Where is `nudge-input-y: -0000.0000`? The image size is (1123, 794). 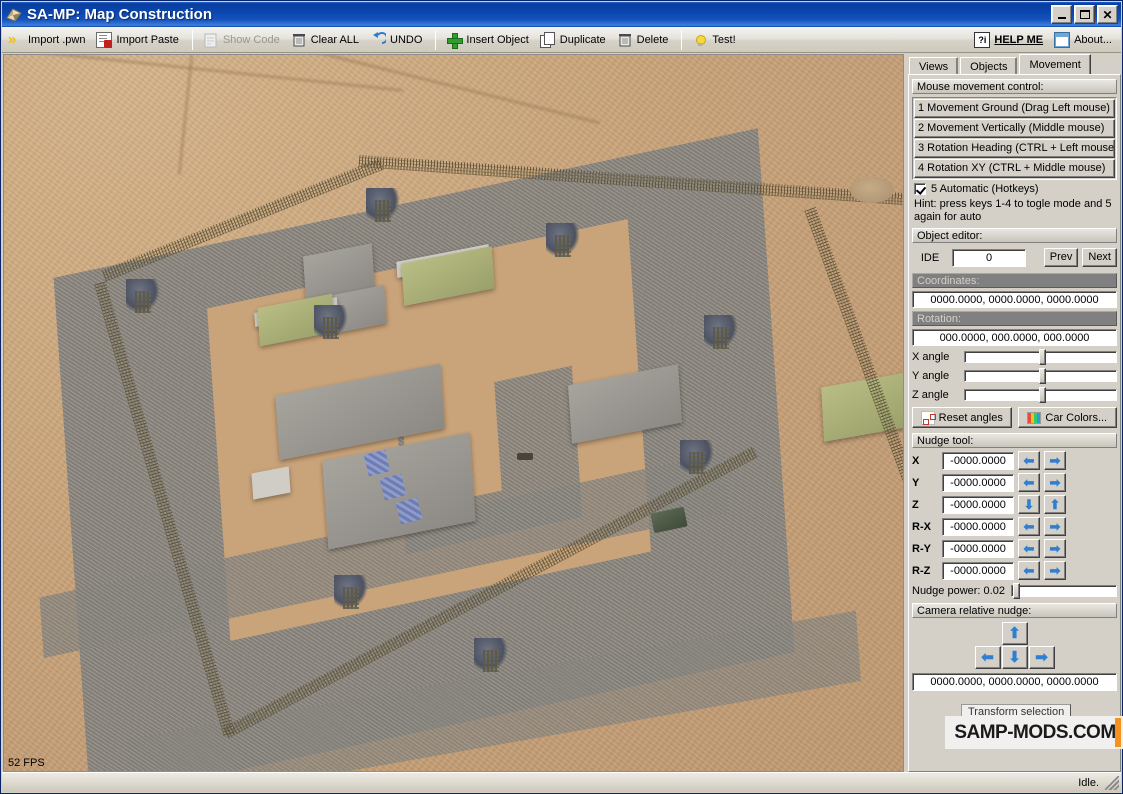
nudge-input-y: -0000.0000 is located at coordinates (978, 482).